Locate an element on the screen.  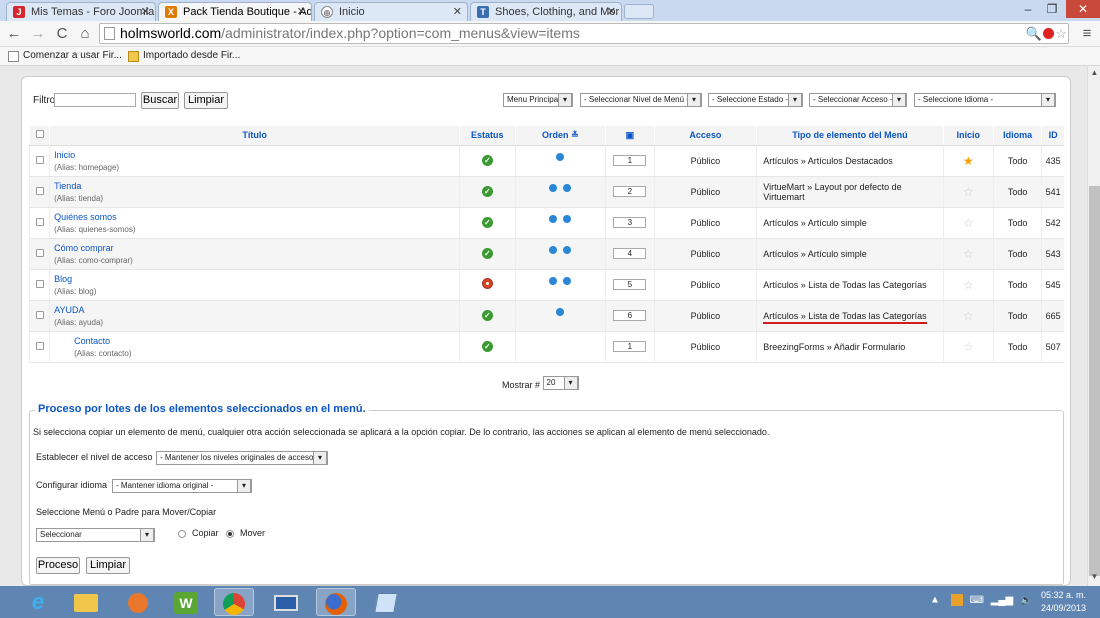
tab-pack-tienda: X Pack Tienda Boutique - Ad ✕ is located at coordinates (235, 11).